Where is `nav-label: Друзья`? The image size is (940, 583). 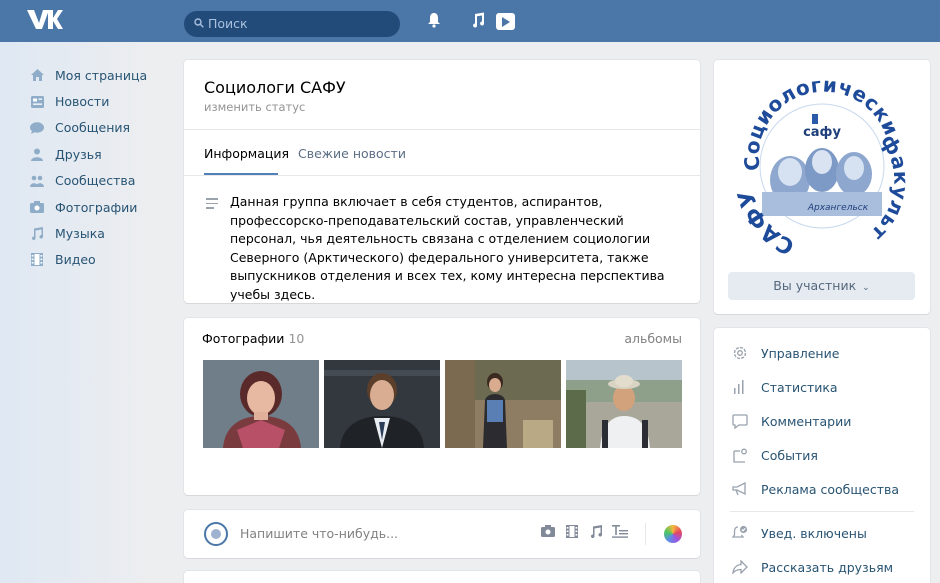 nav-label: Друзья is located at coordinates (78, 154).